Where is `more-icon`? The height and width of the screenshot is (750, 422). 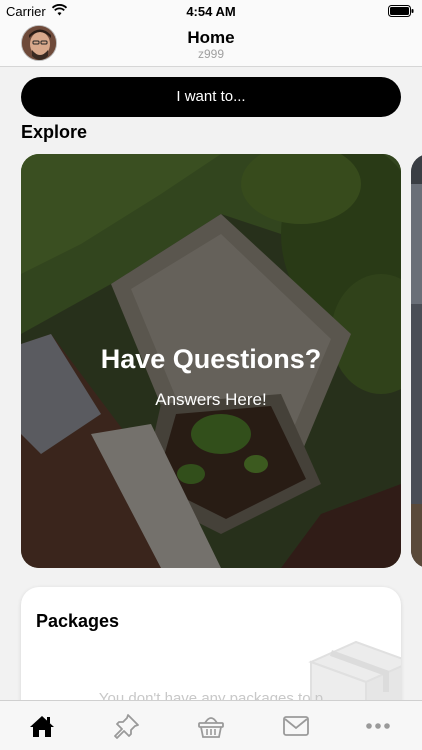 more-icon is located at coordinates (378, 726).